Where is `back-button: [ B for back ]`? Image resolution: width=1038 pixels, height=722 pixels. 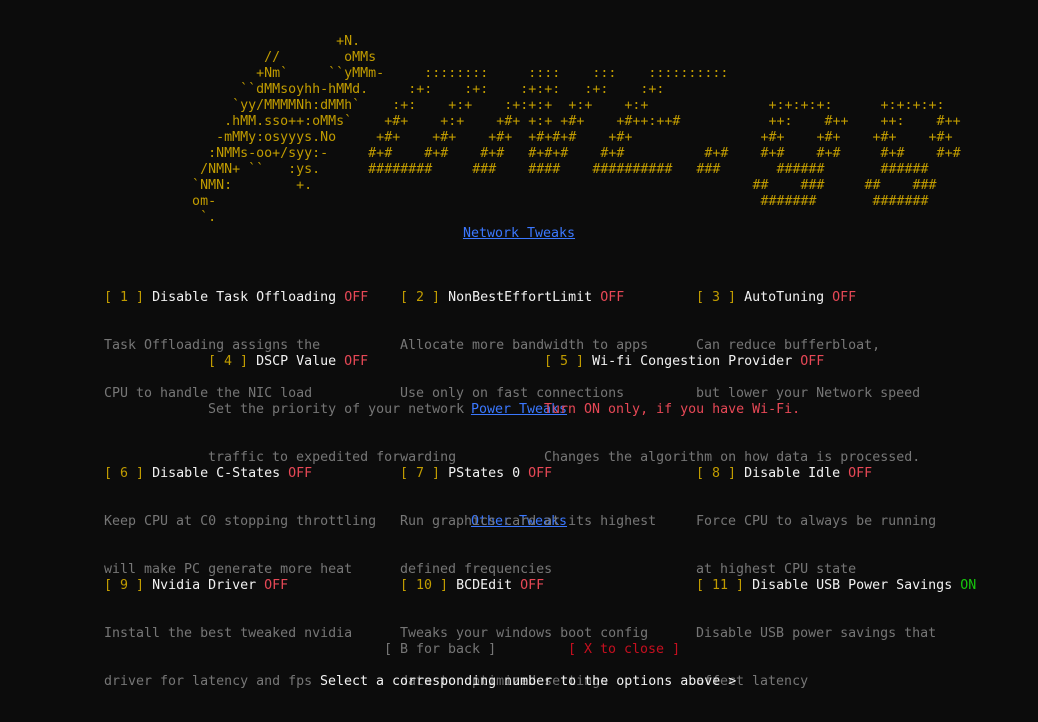 back-button: [ B for back ] is located at coordinates (440, 650).